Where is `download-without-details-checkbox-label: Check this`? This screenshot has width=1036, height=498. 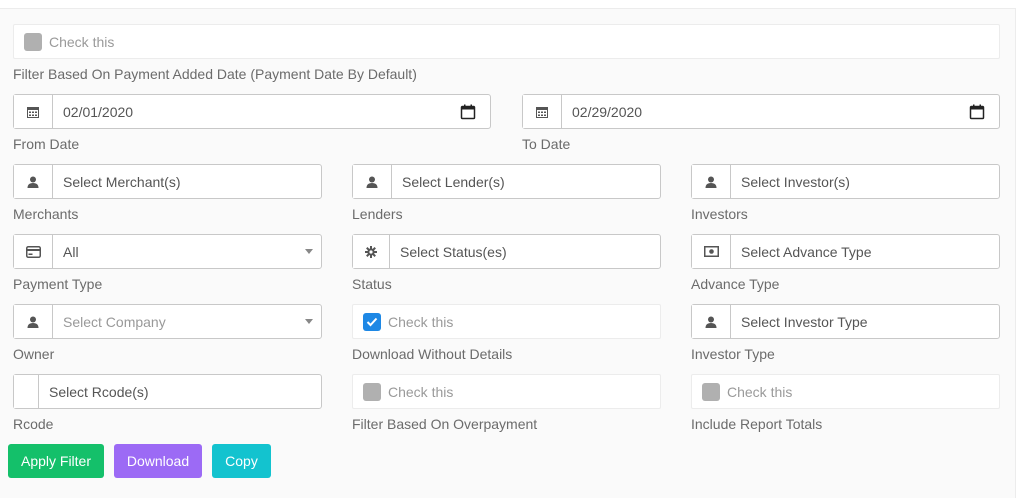 download-without-details-checkbox-label: Check this is located at coordinates (421, 321).